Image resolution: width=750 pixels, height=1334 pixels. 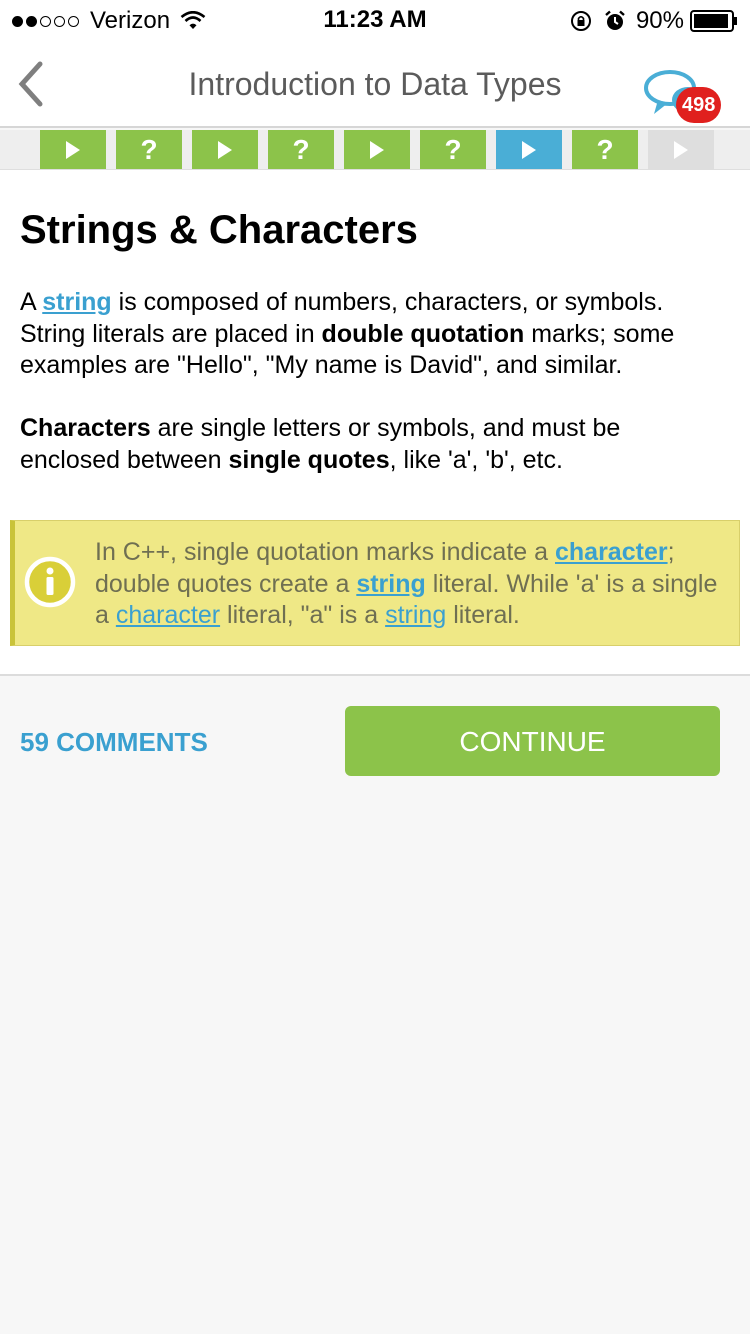 I want to click on progress-step-quiz-2: ?, so click(x=149, y=149).